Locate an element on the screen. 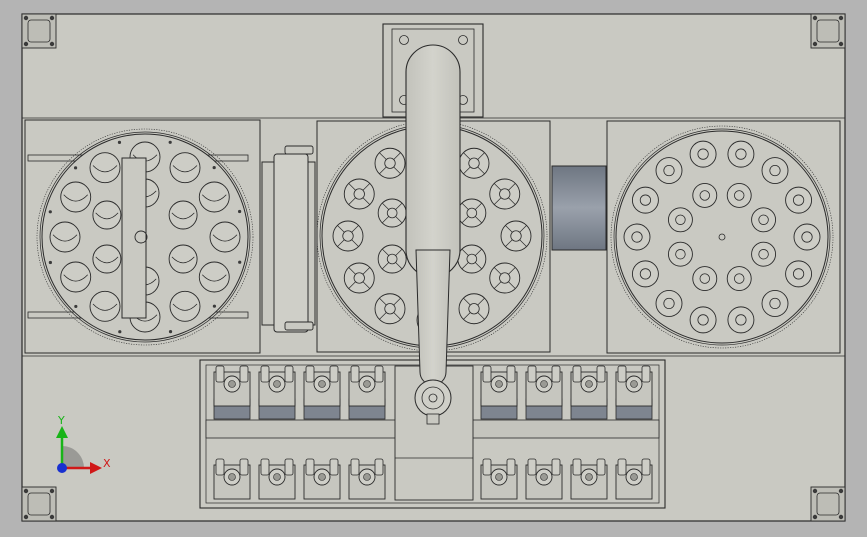  robot-tool-flange is located at coordinates (433, 398).